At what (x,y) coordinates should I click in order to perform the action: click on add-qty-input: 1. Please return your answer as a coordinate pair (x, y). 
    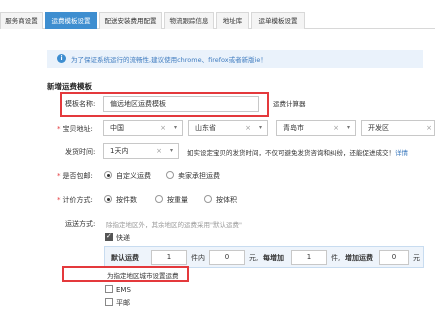
    Looking at the image, I should click on (309, 257).